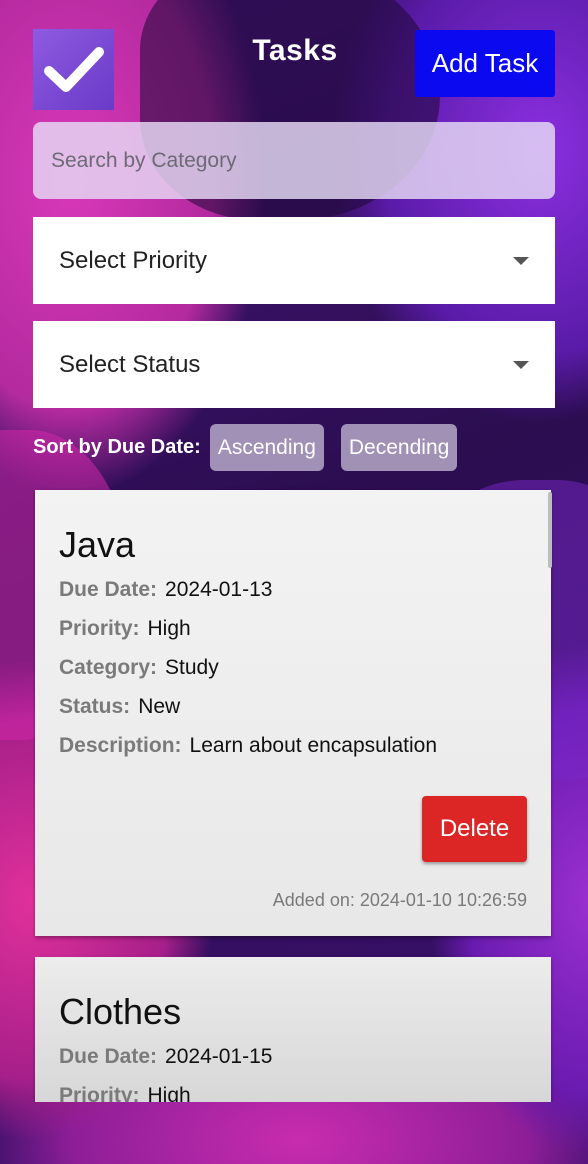 The image size is (588, 1164). I want to click on app-logo, so click(73, 69).